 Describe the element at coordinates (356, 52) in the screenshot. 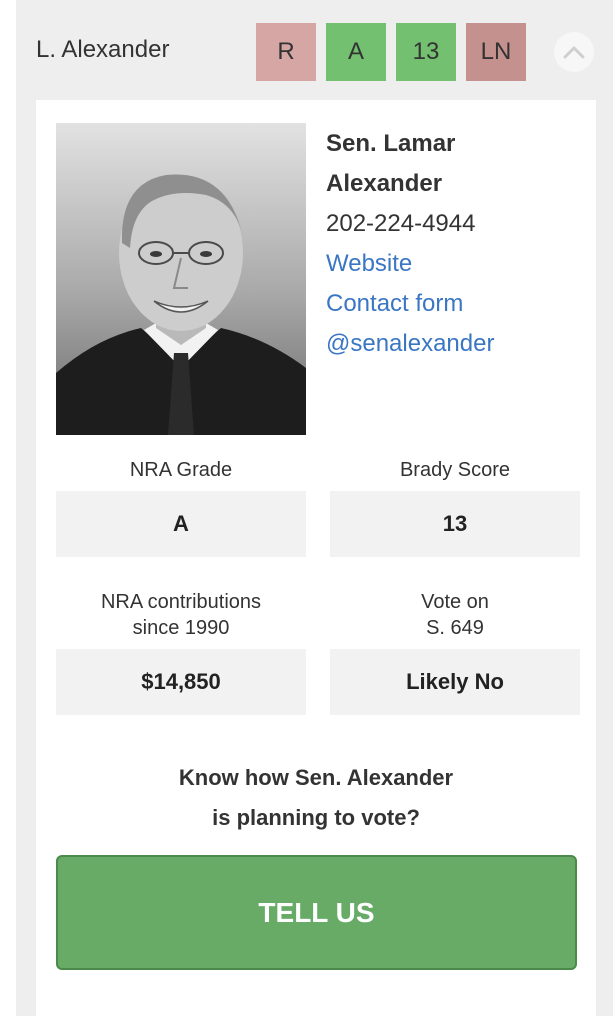

I see `nra-grade-tag: A` at that location.